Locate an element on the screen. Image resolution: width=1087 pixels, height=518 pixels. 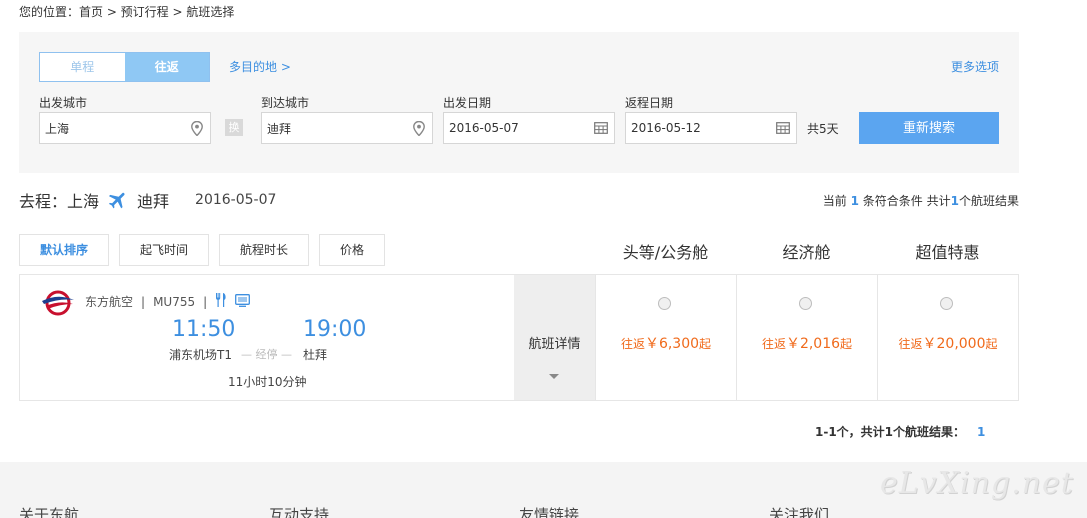
route-destination: 迪拜 is located at coordinates (153, 201).